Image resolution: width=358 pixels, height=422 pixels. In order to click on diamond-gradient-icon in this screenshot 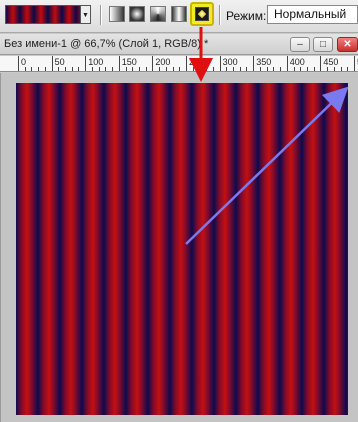, I will do `click(202, 14)`.